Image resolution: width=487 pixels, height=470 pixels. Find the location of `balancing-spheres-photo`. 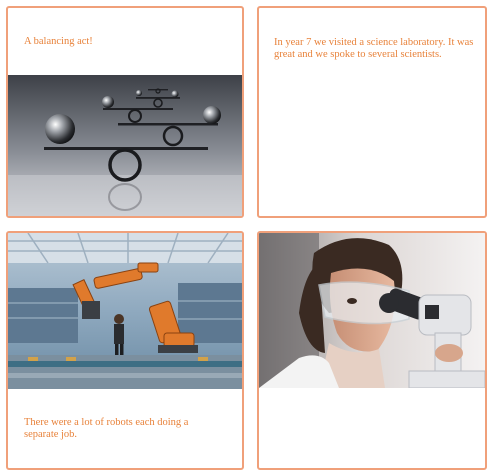

balancing-spheres-photo is located at coordinates (125, 145).